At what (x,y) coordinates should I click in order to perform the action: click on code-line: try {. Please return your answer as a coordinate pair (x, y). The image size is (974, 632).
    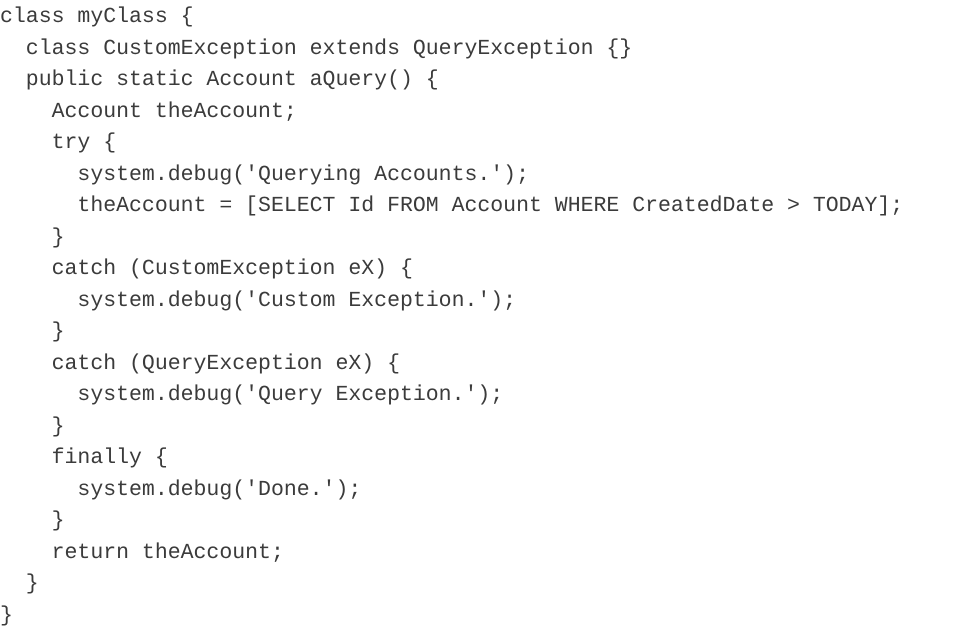
    Looking at the image, I should click on (487, 144).